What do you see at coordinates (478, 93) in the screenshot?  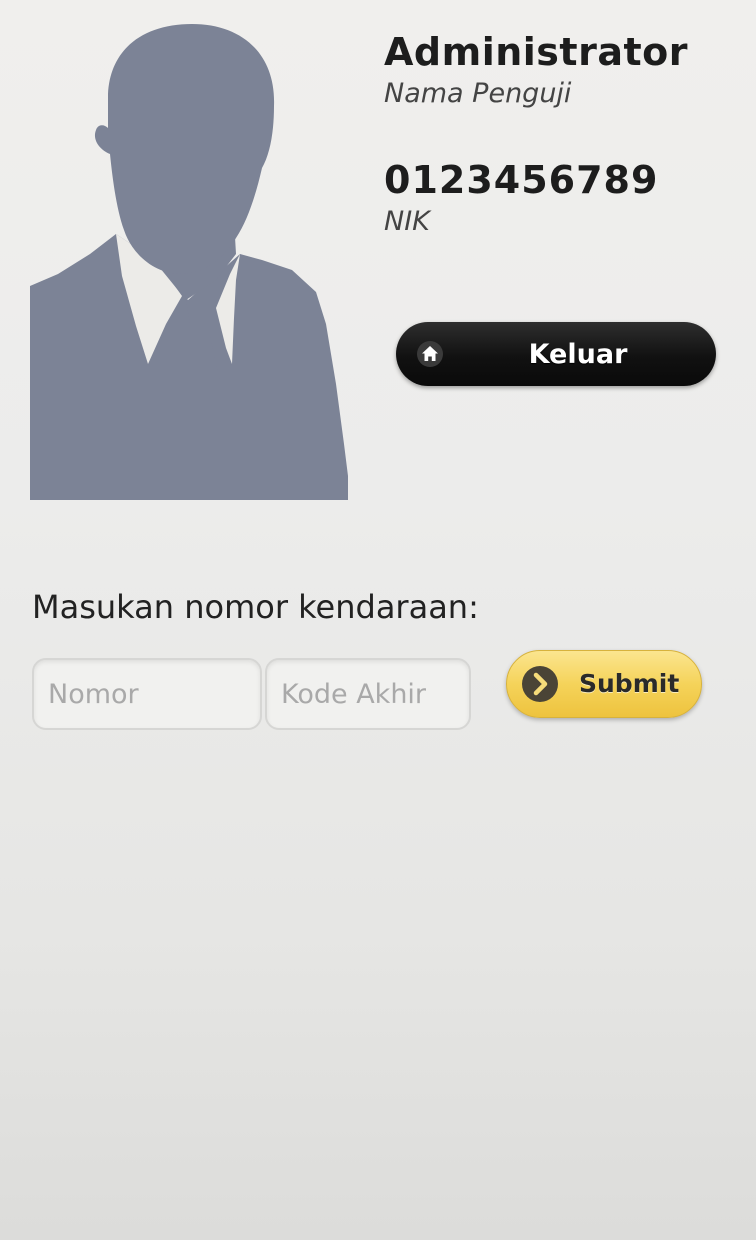 I see `profile-name-caption: Nama Penguji` at bounding box center [478, 93].